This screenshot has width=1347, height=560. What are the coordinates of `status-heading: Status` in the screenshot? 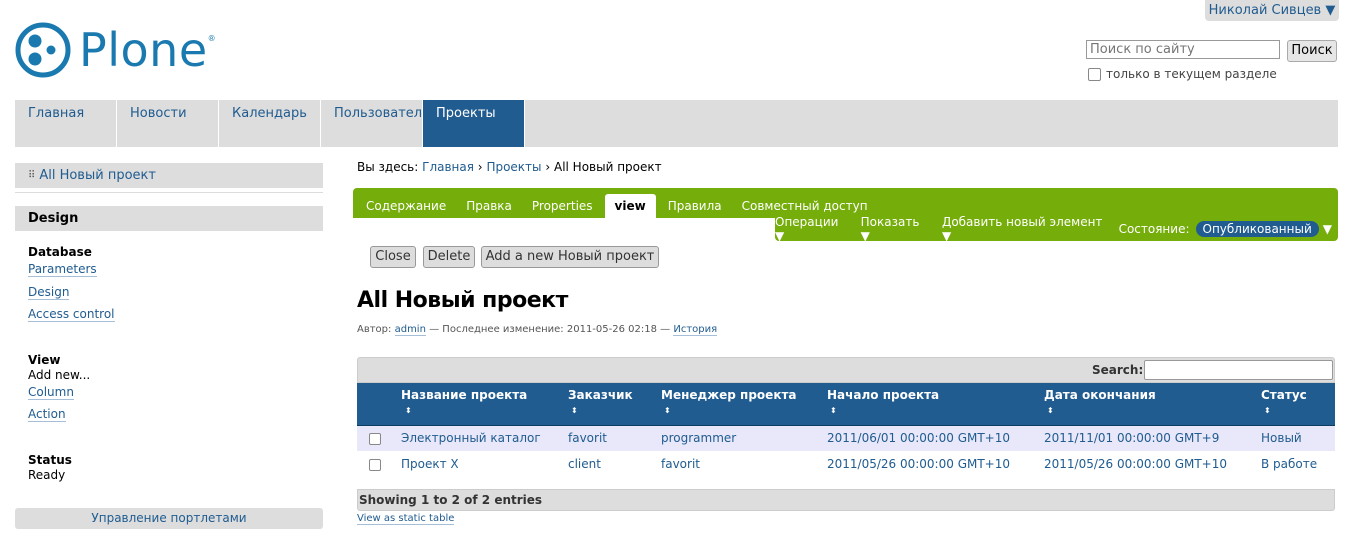 It's located at (50, 460).